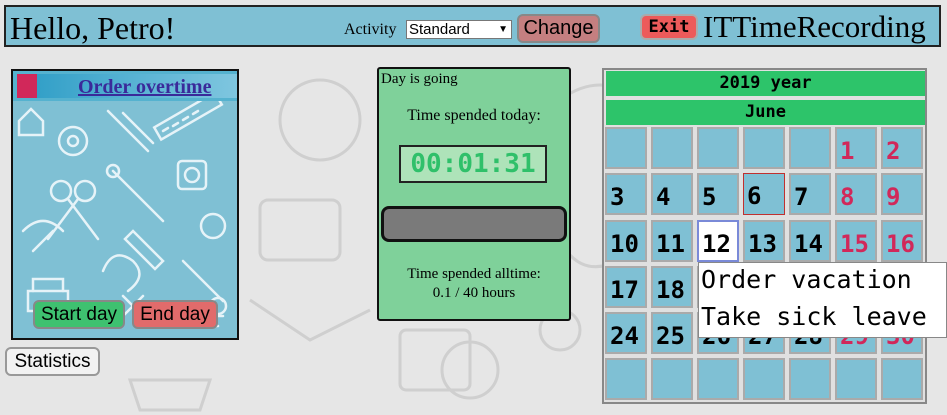 This screenshot has height=415, width=947. I want to click on calendar-day: 3, so click(626, 194).